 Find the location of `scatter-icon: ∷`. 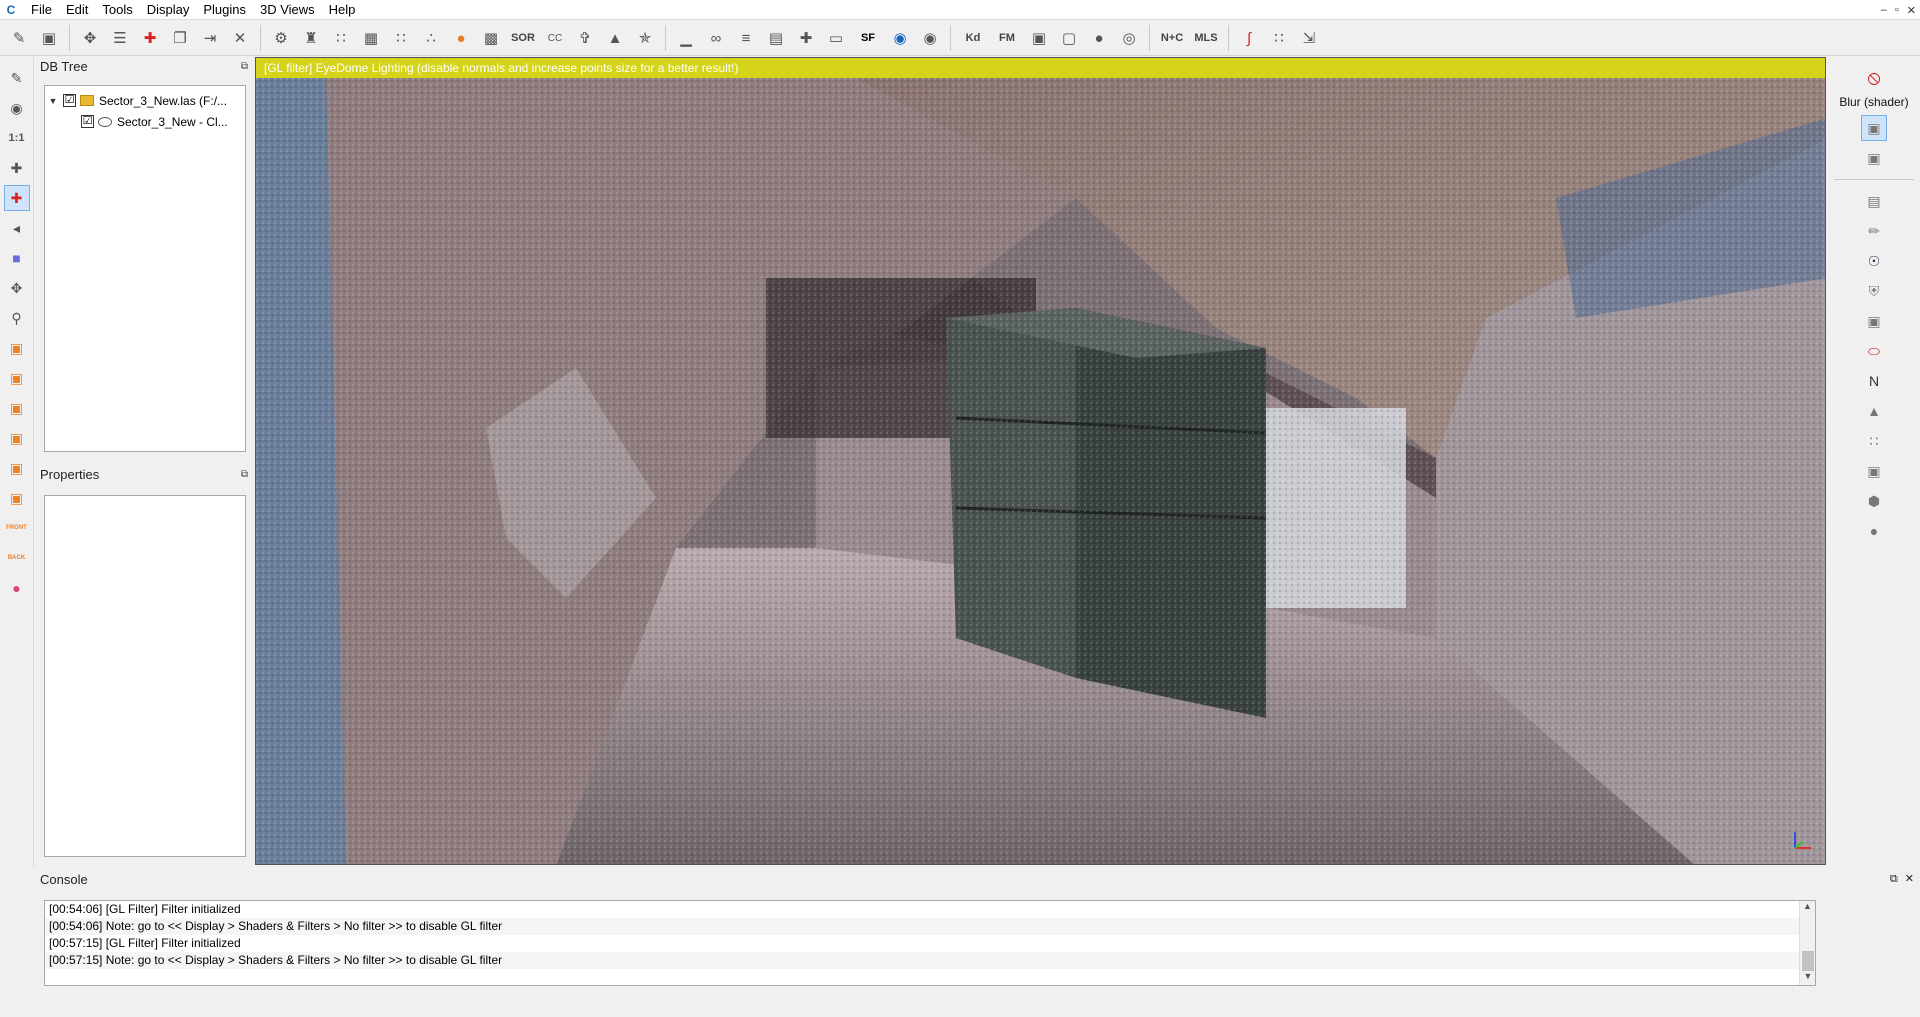

scatter-icon: ∷ is located at coordinates (401, 38).